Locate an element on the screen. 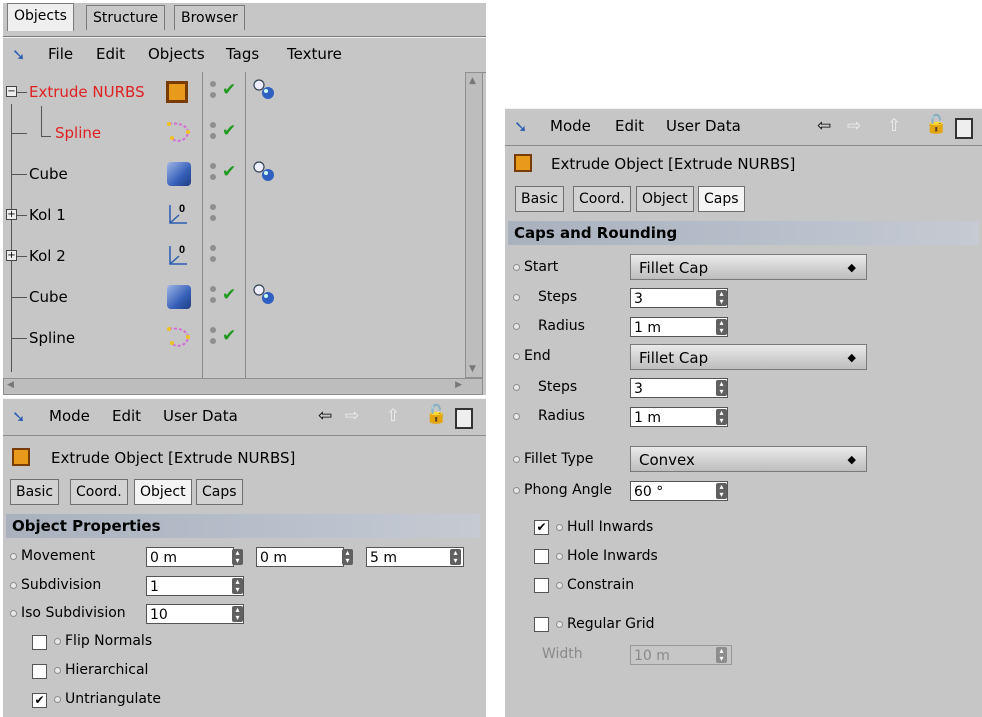  iso-subdivision-stepper: ▴ ▾ is located at coordinates (237, 614).